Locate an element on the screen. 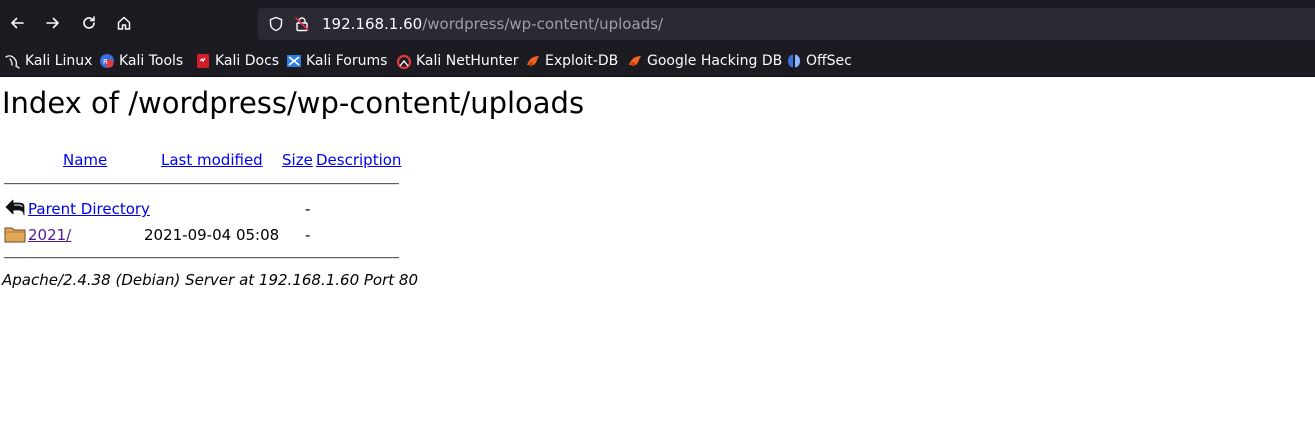 The height and width of the screenshot is (443, 1315). bookmark-kali-linux: Kali Linux is located at coordinates (48, 61).